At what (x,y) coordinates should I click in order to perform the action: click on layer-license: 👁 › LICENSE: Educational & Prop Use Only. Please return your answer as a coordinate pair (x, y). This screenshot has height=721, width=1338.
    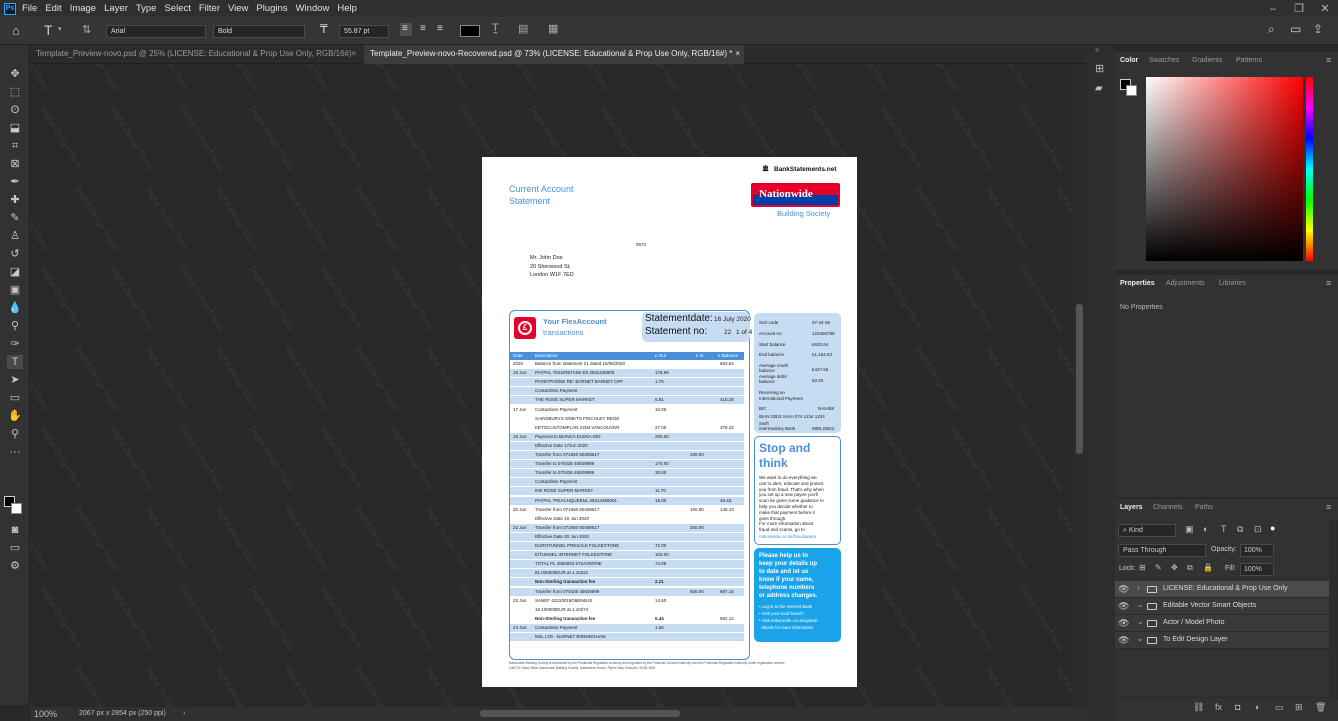
    Looking at the image, I should click on (1222, 589).